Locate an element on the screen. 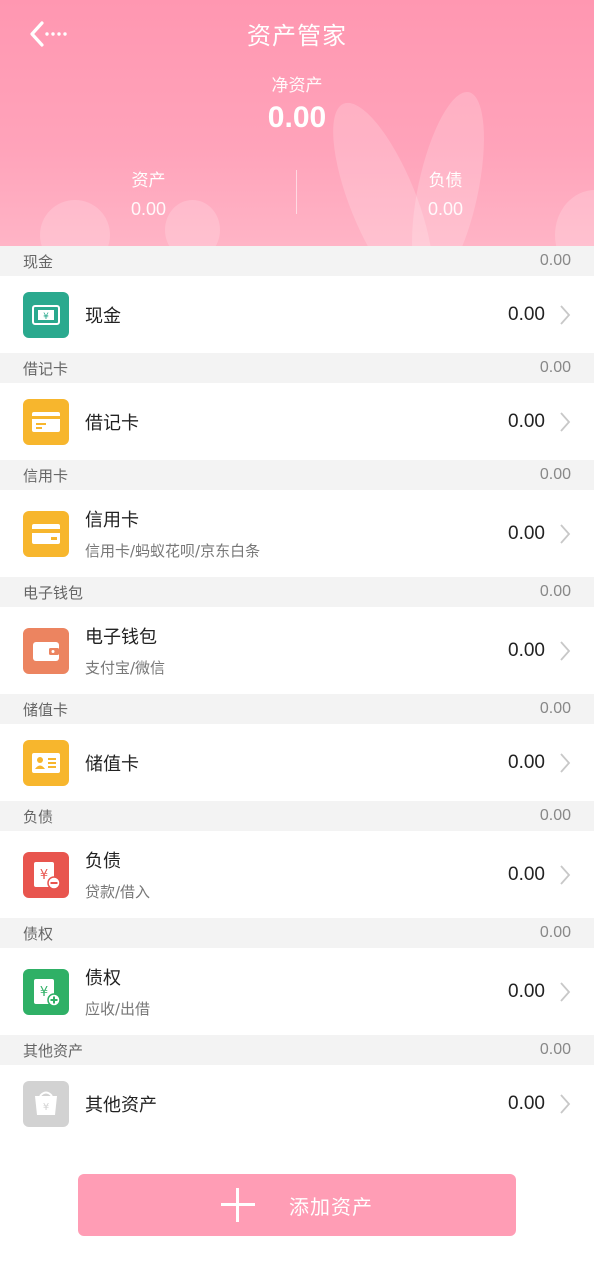 The height and width of the screenshot is (1280, 594). list-item-debit-card: 借记卡 0.00 is located at coordinates (297, 421).